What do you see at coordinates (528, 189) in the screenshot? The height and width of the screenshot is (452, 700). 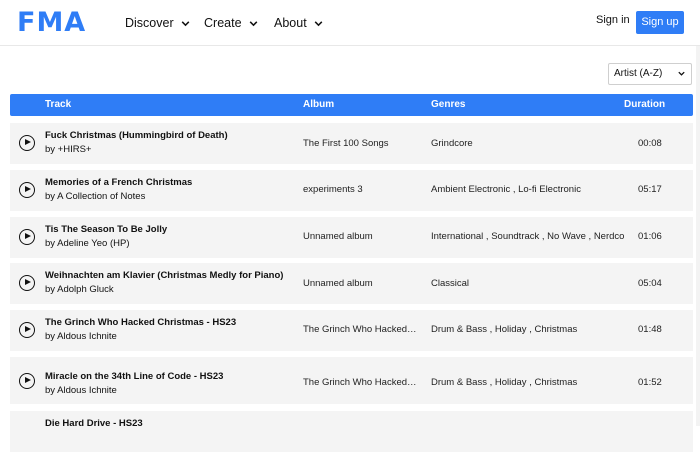 I see `track-genres: Ambient Electronic , Lo-fi Electronic` at bounding box center [528, 189].